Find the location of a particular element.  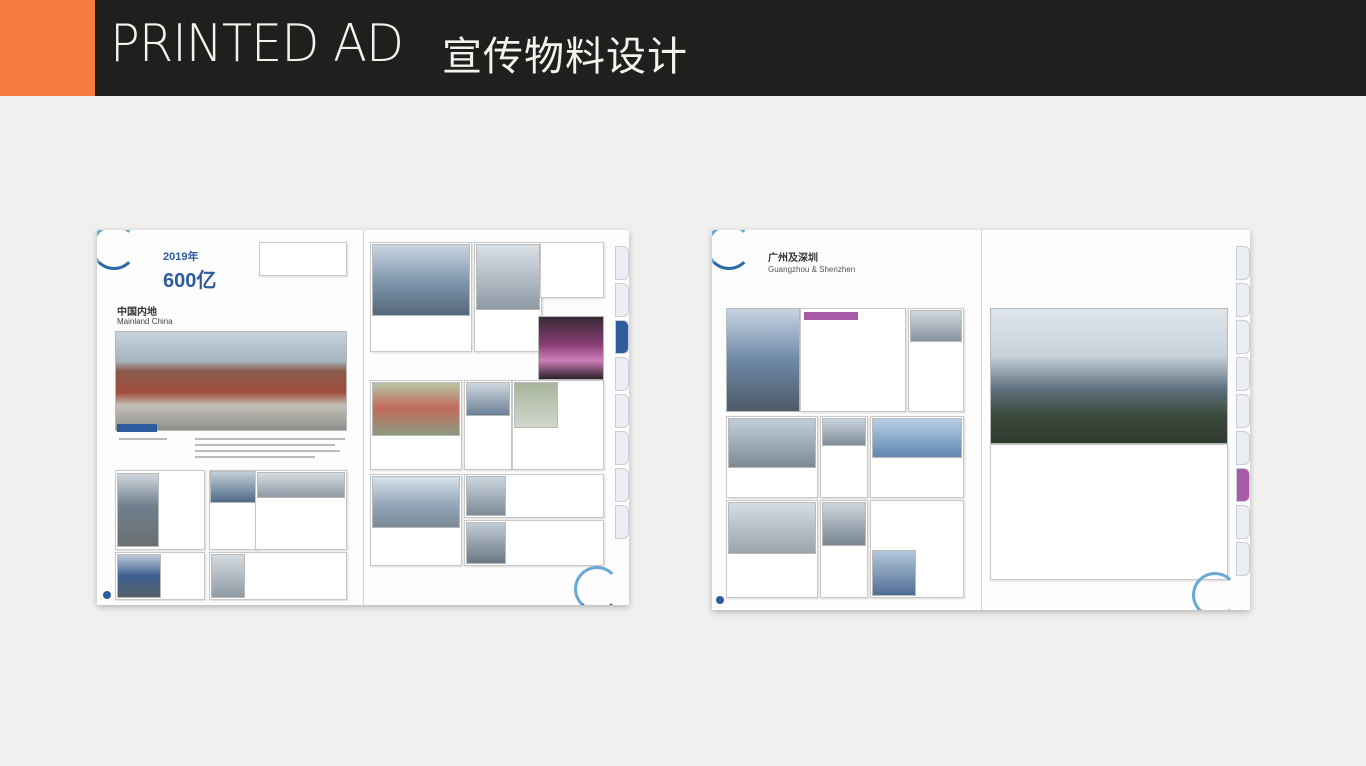

photo-caption-tag is located at coordinates (137, 428).